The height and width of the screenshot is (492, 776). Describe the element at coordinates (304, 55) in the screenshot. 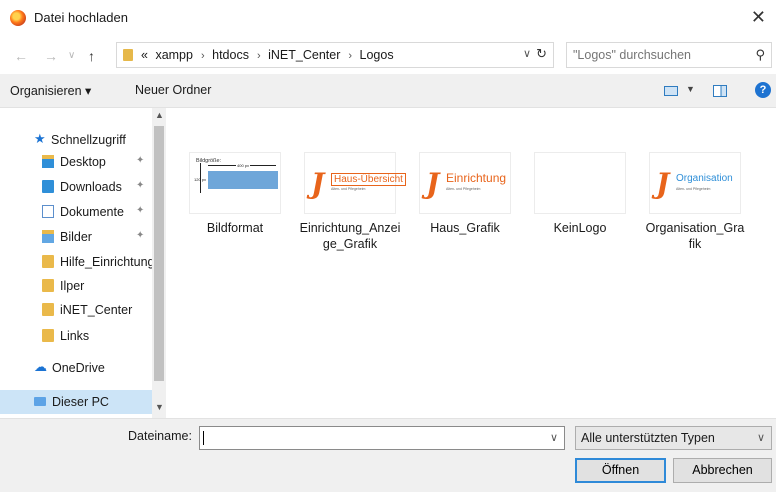

I see `breadcrumb-item: iNET_Center` at that location.